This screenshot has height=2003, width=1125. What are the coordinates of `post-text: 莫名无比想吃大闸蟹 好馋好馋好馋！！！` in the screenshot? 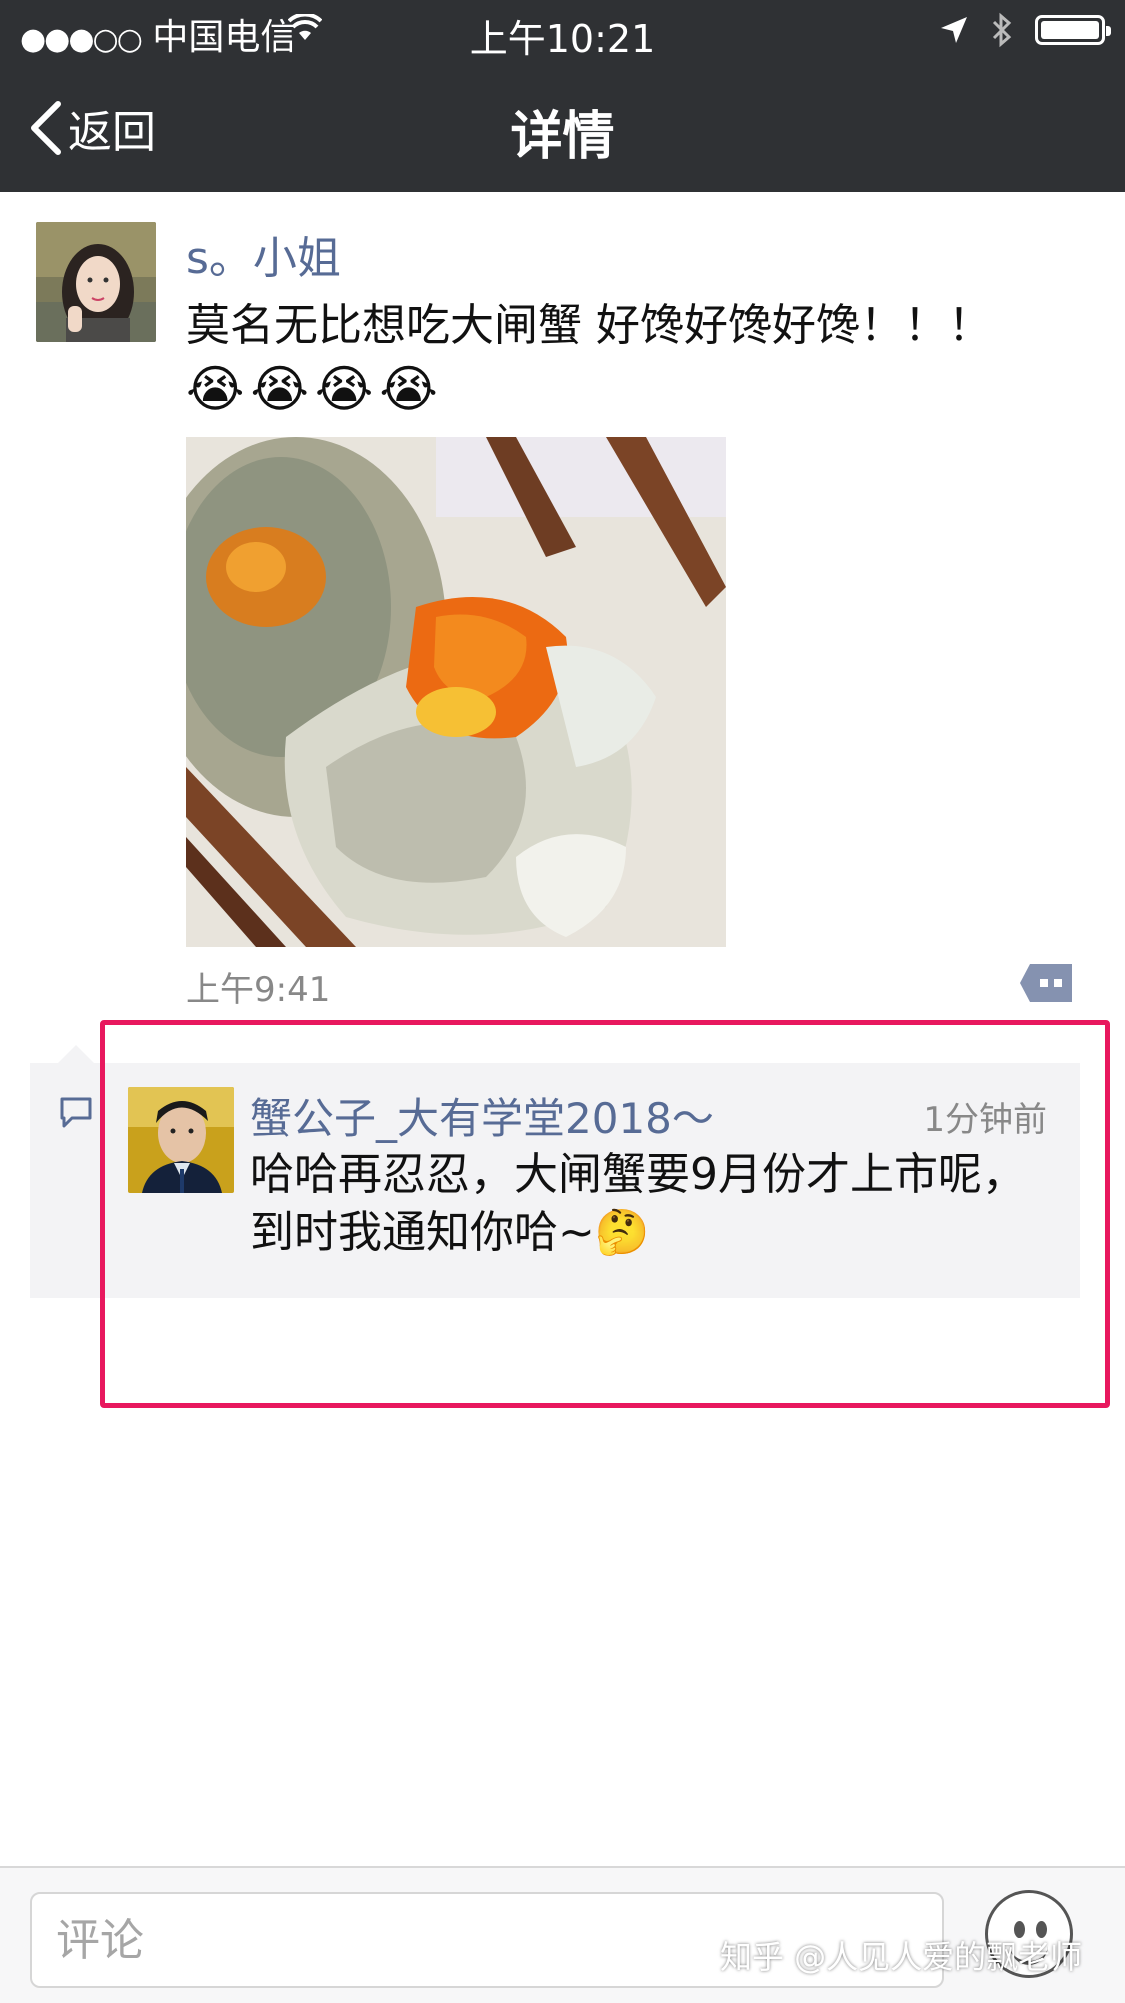 It's located at (589, 325).